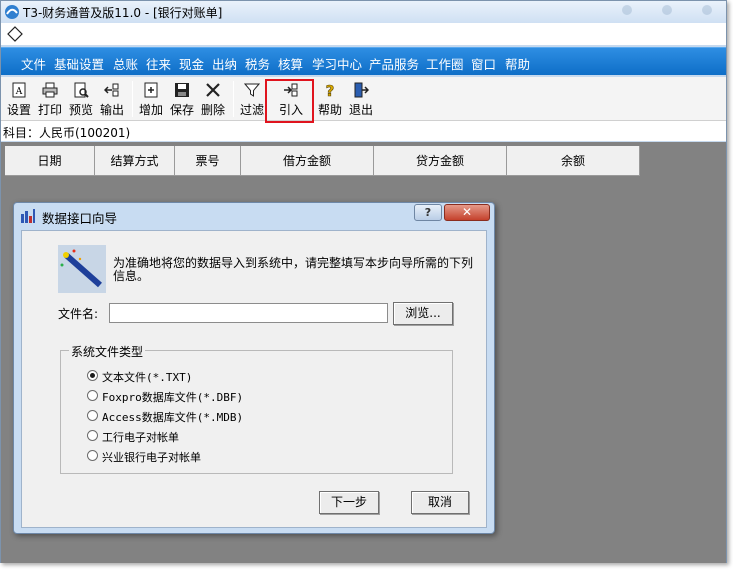 The width and height of the screenshot is (733, 570). Describe the element at coordinates (224, 63) in the screenshot. I see `menu-cashier: 出纳` at that location.